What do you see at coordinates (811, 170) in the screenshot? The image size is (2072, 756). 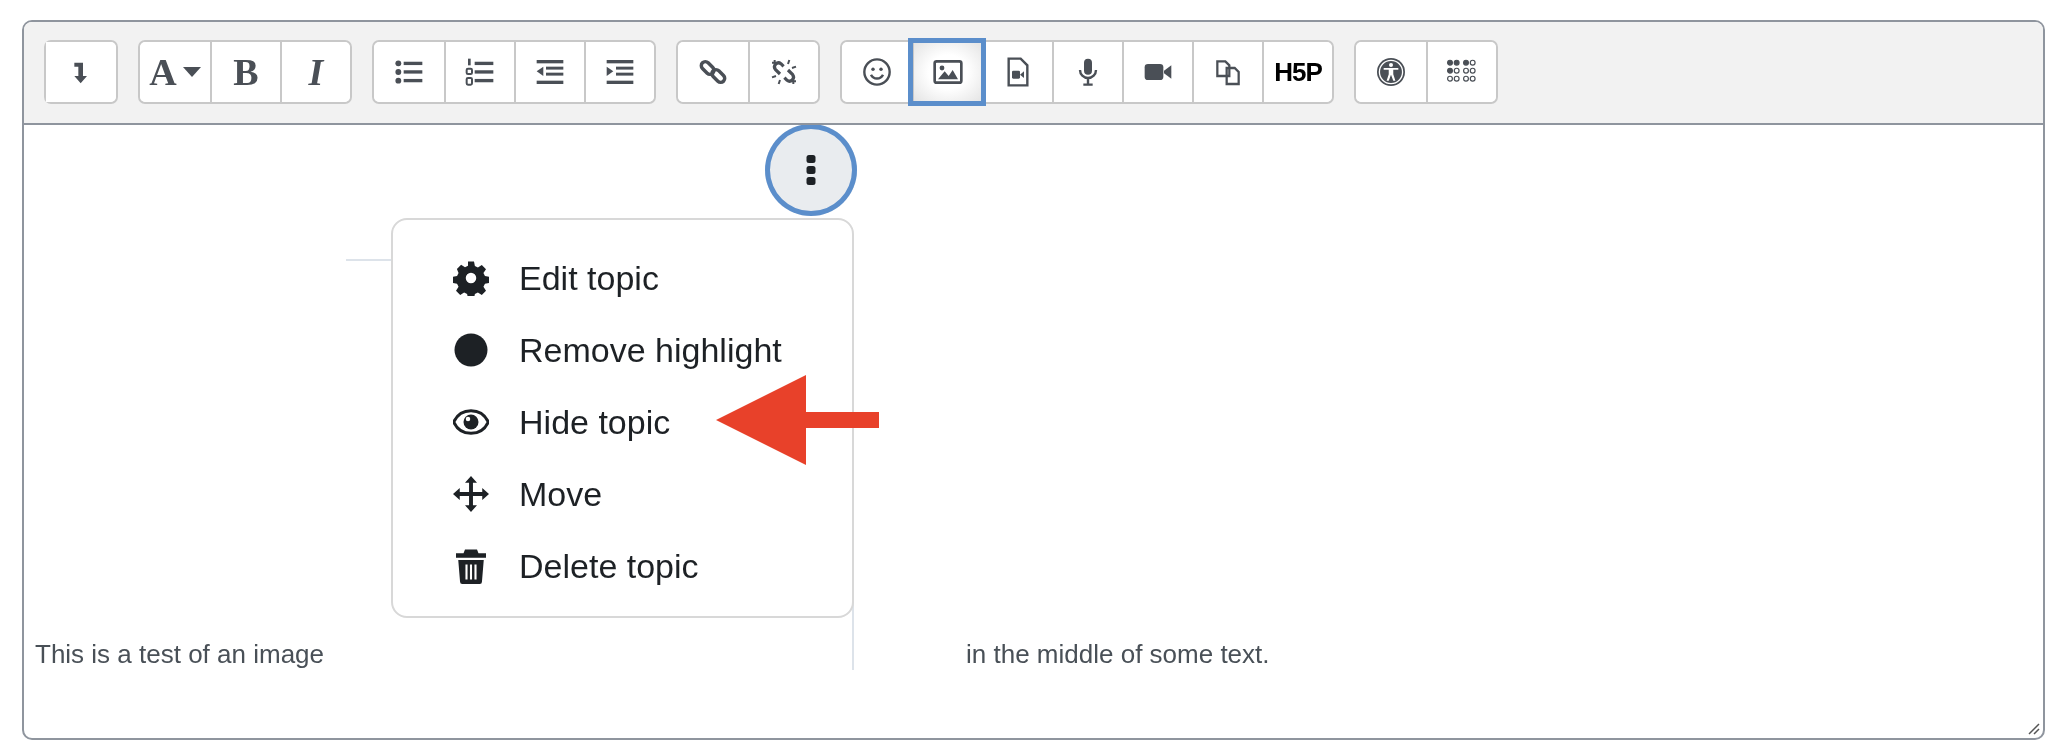 I see `kebab-icon` at bounding box center [811, 170].